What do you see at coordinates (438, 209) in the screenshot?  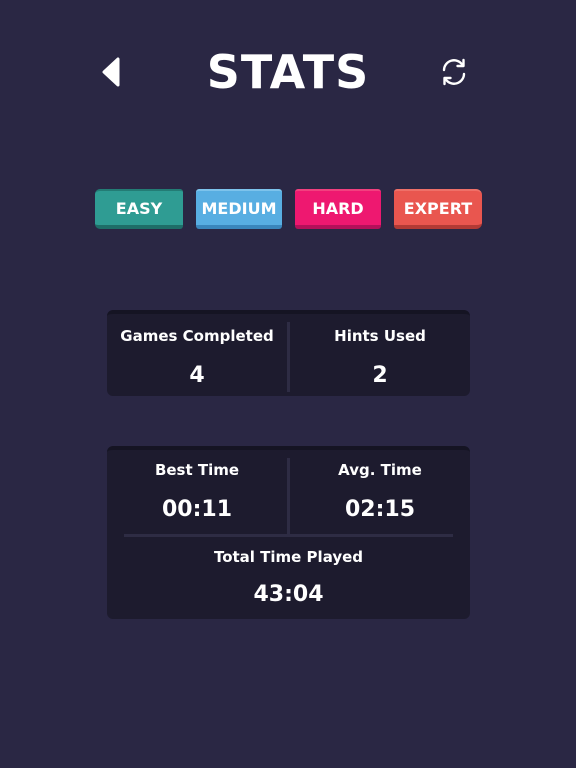 I see `tab-expert: EXPERT` at bounding box center [438, 209].